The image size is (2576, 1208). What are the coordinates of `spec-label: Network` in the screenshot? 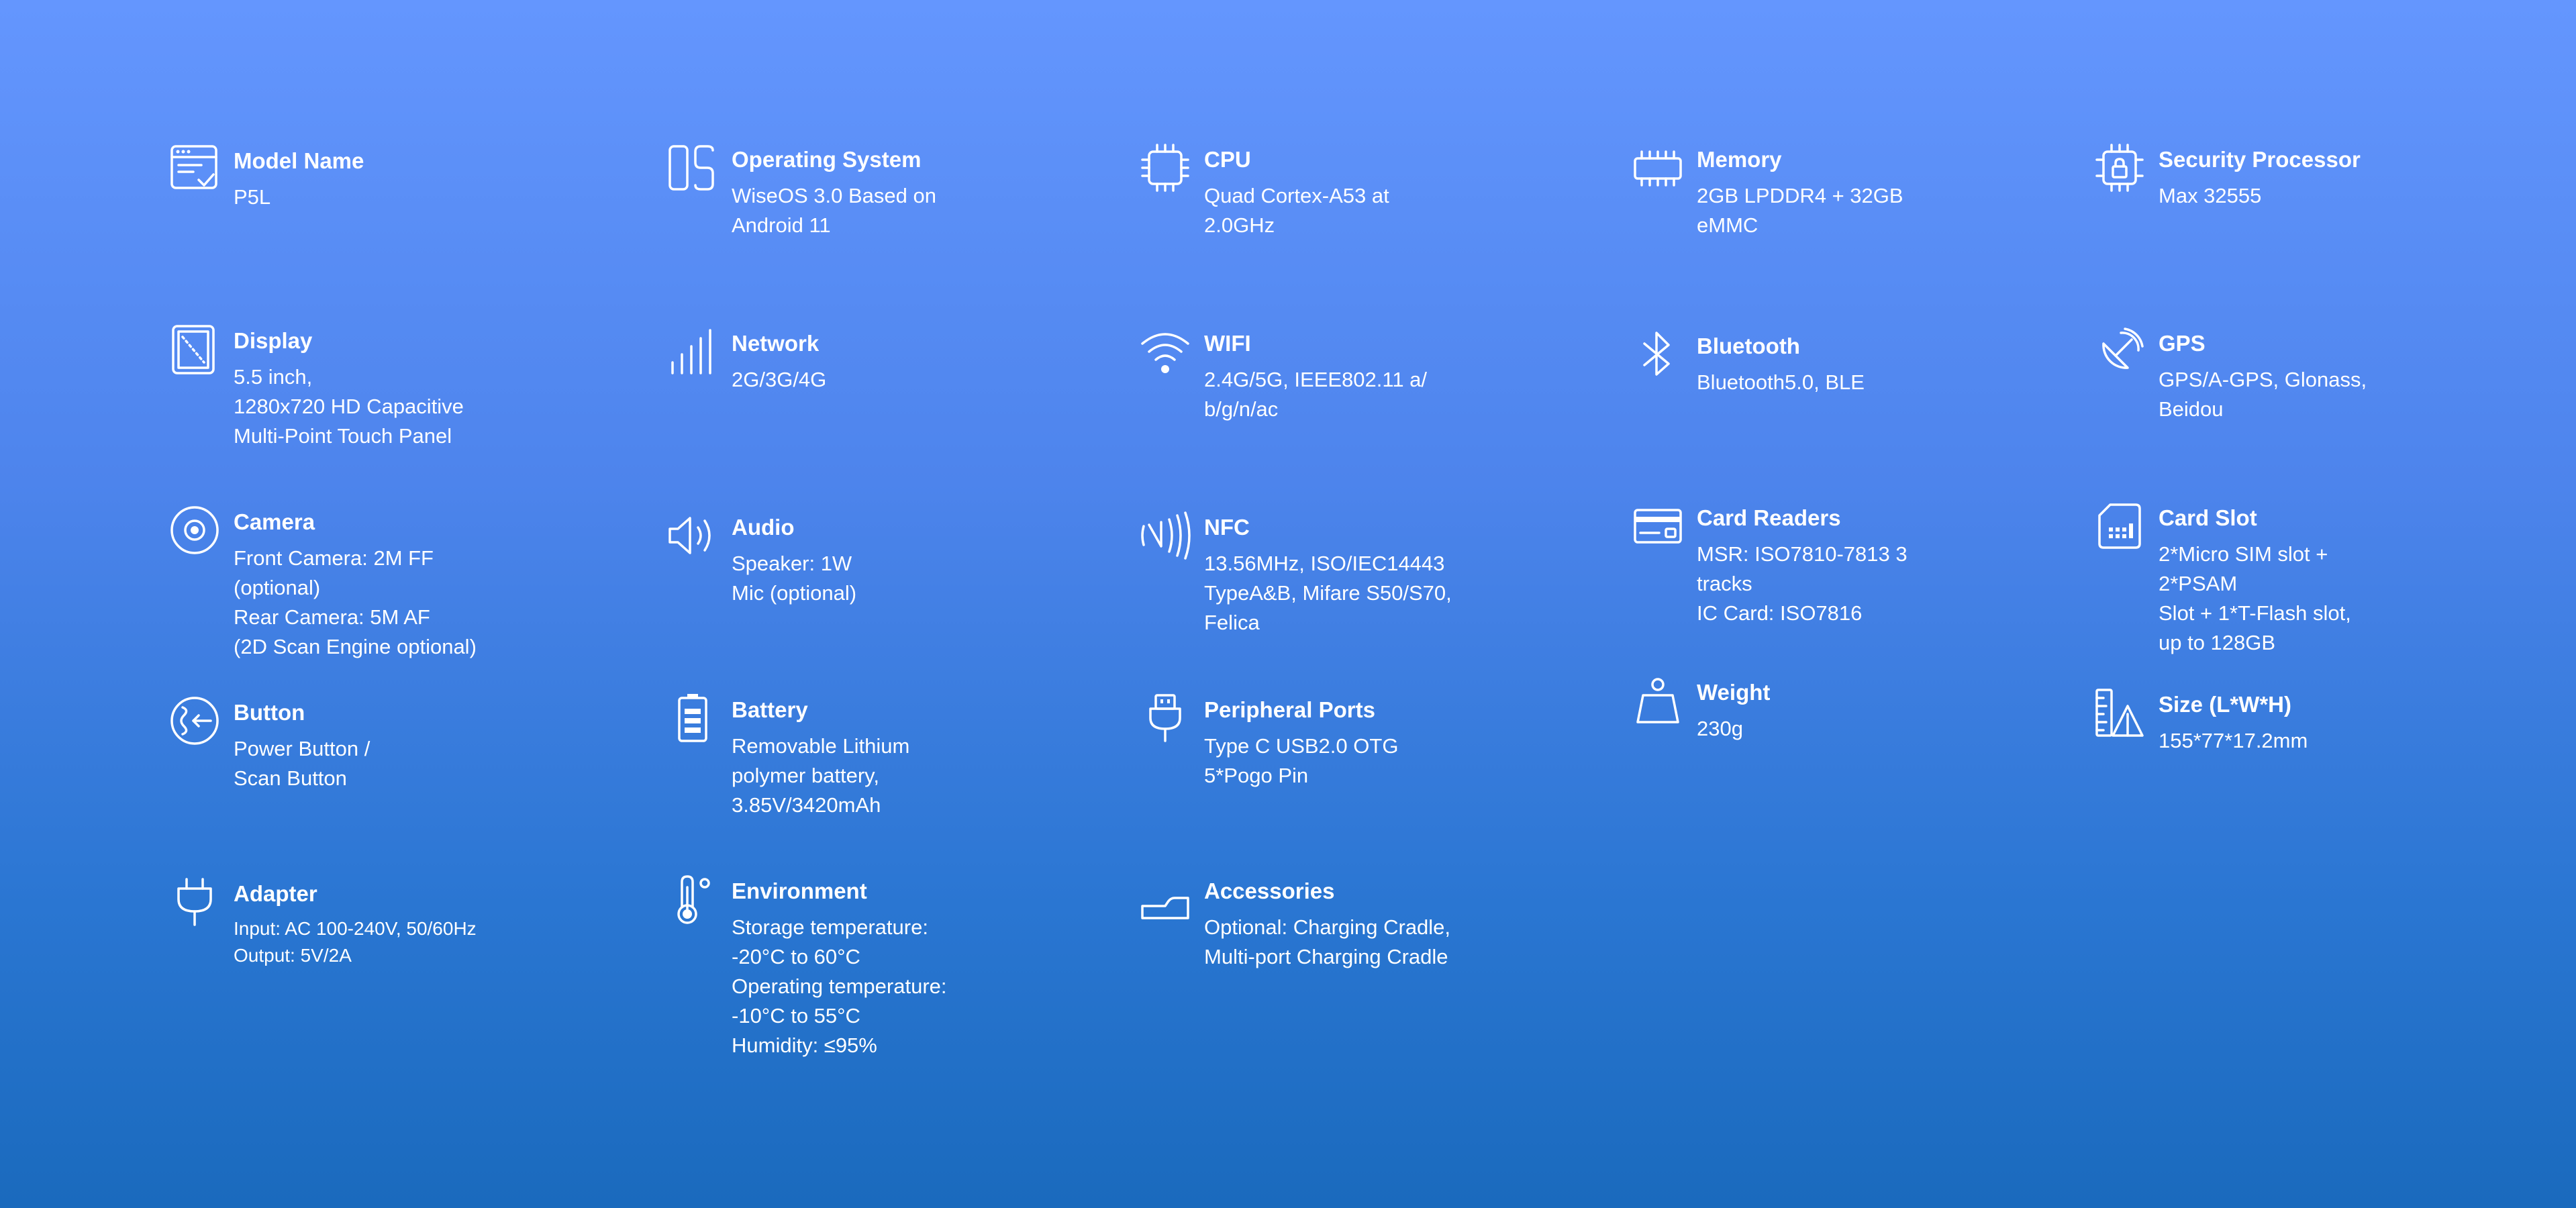 It's located at (776, 343).